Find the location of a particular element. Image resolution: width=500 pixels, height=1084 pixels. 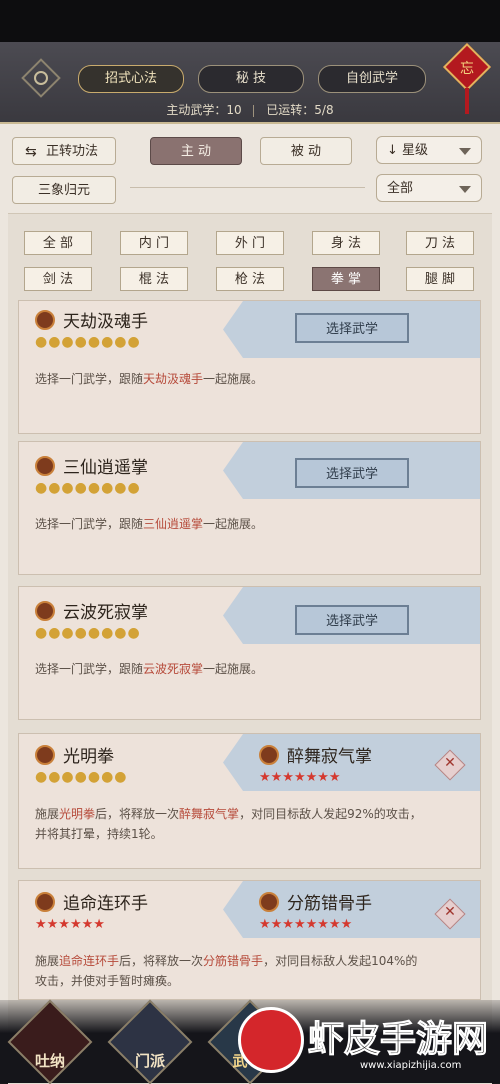

watermark-logo is located at coordinates (271, 1040).